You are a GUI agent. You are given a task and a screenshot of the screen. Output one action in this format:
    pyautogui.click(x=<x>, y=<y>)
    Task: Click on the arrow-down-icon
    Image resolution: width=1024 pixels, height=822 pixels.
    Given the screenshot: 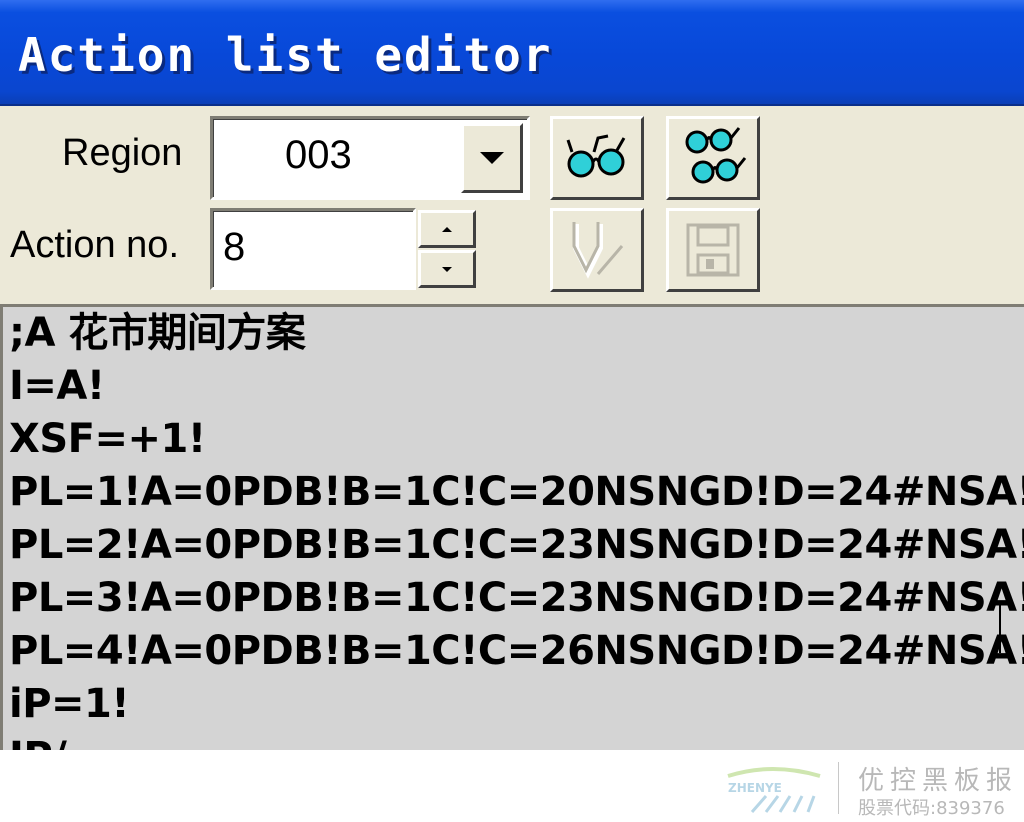 What is the action you would take?
    pyautogui.click(x=447, y=269)
    